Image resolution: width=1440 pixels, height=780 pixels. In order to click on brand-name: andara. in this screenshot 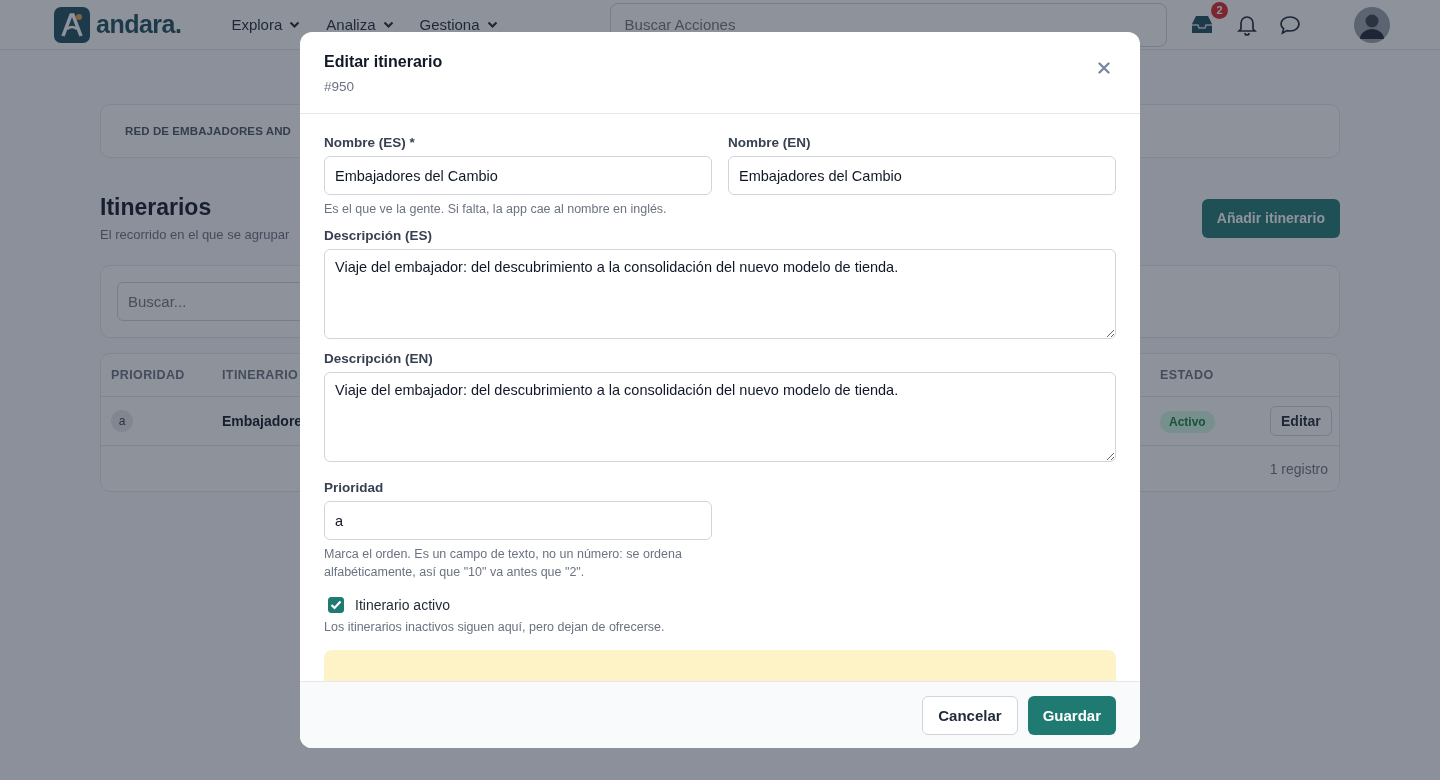, I will do `click(139, 24)`.